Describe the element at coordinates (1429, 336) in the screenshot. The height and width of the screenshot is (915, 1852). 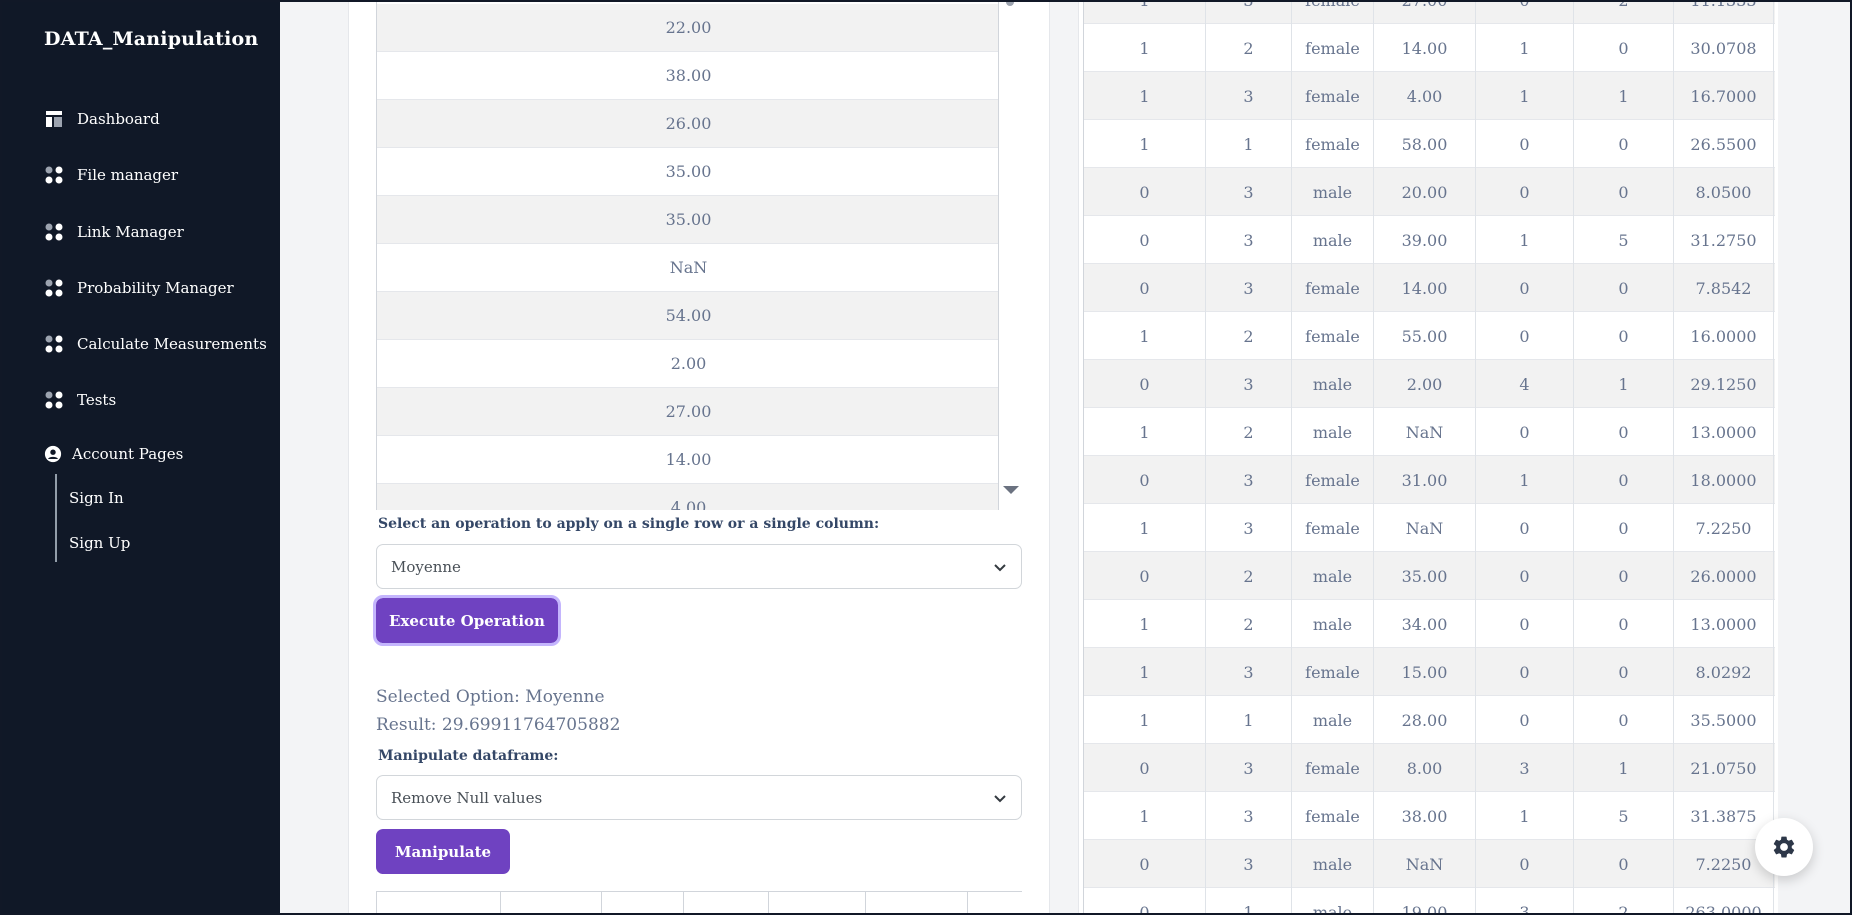
I see `table-row: 1 2 female 55.00 0 0 16.0000` at that location.